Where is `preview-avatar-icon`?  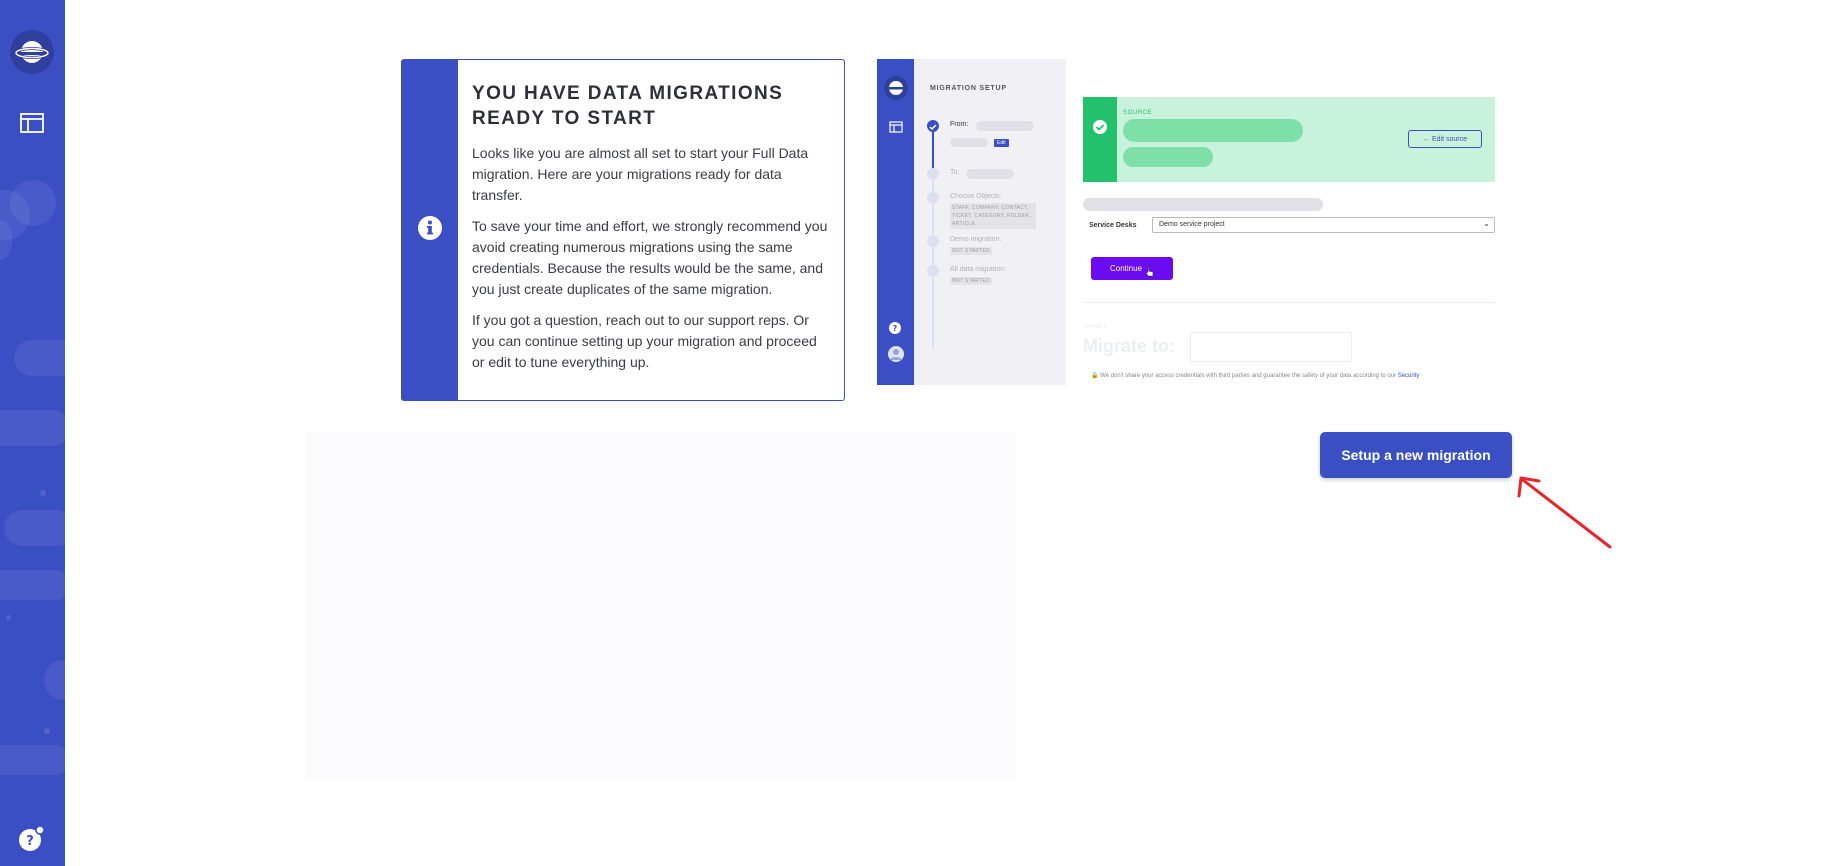
preview-avatar-icon is located at coordinates (896, 354).